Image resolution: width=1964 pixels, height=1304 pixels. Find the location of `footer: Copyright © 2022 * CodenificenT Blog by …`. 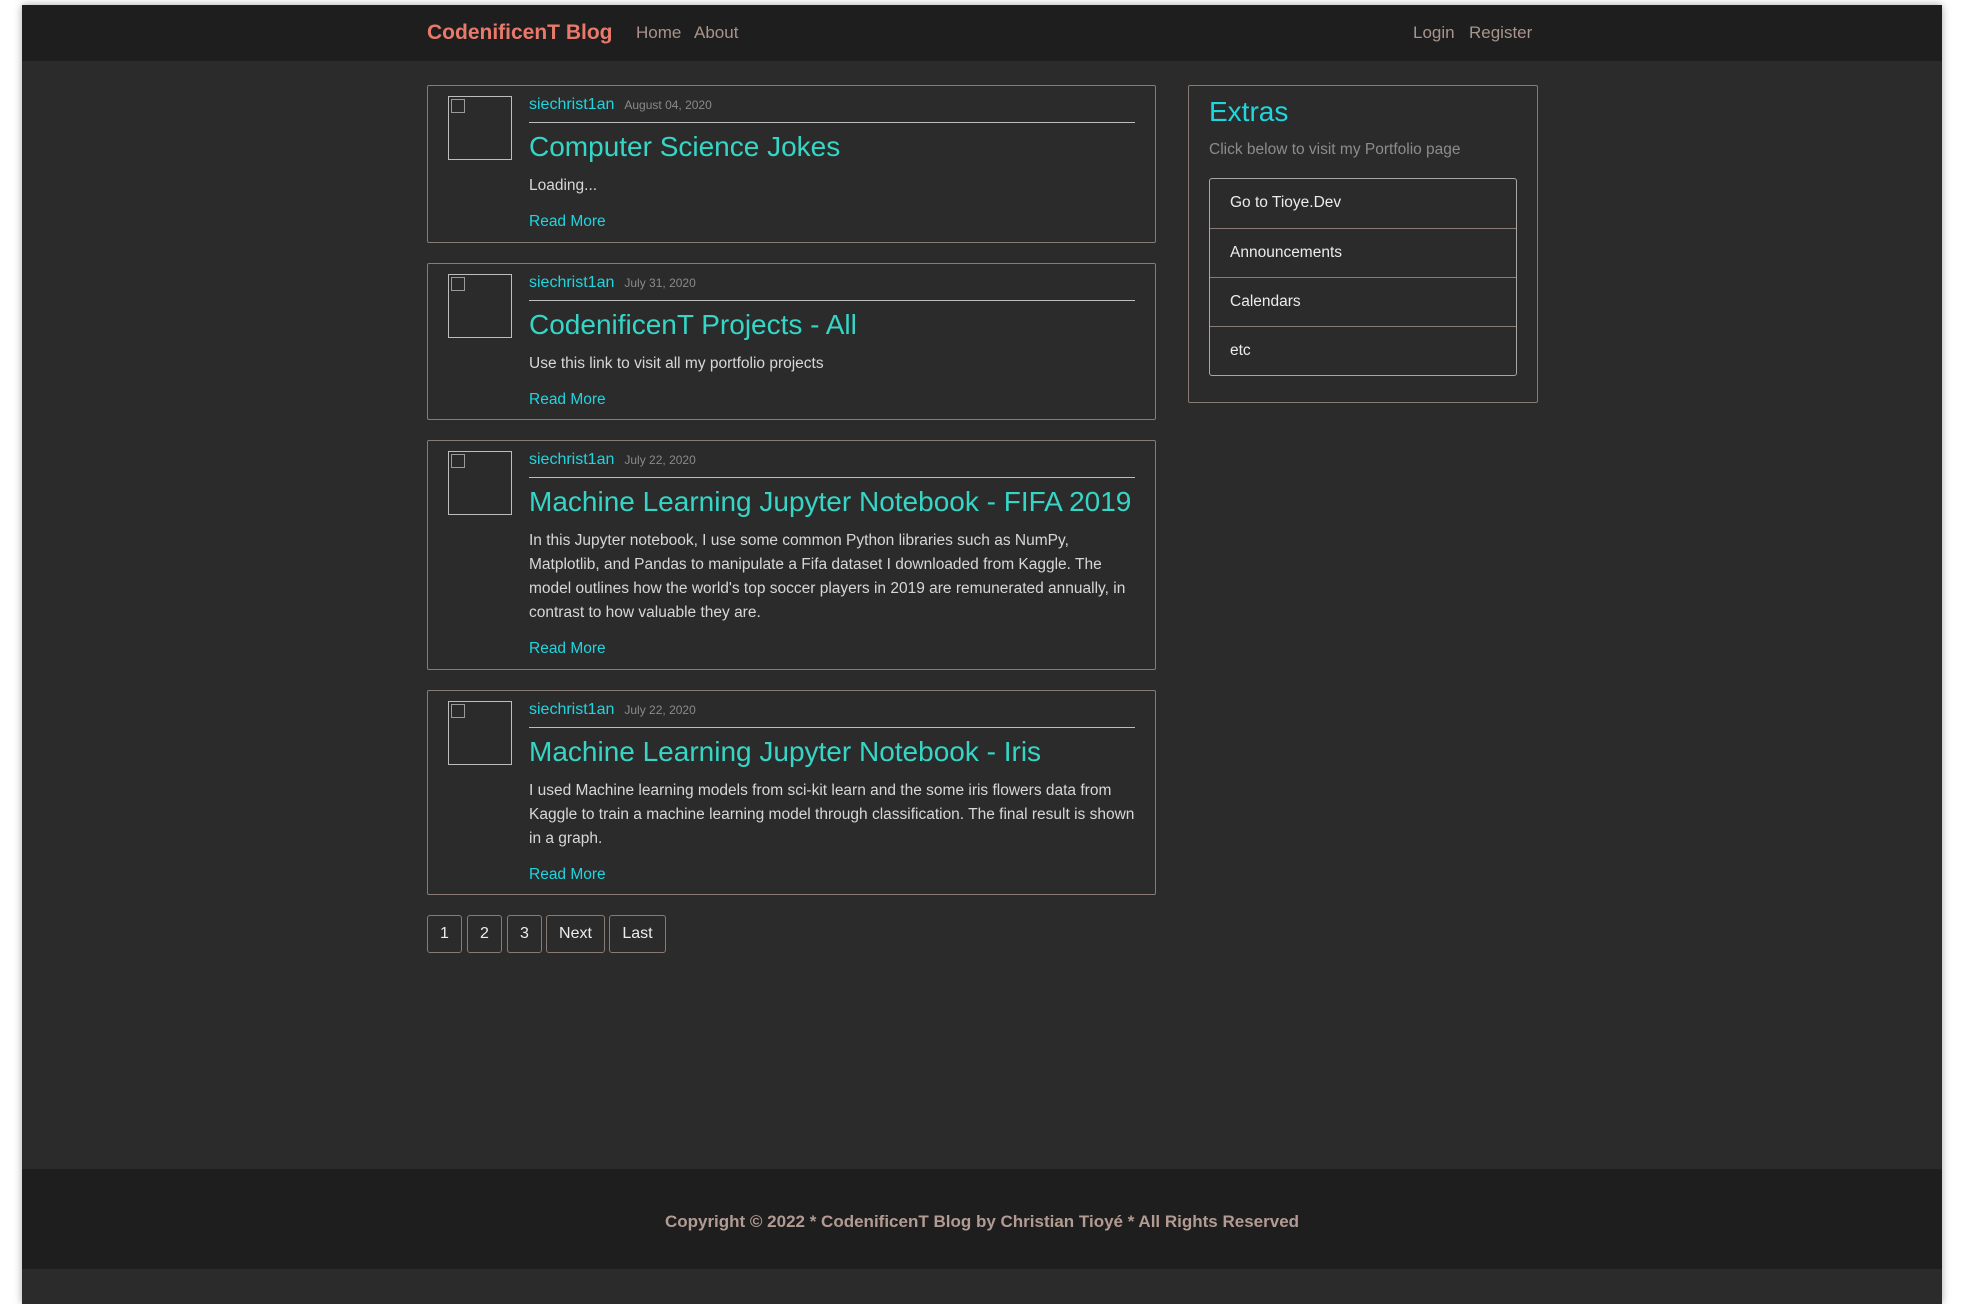

footer: Copyright © 2022 * CodenificenT Blog by … is located at coordinates (982, 1219).